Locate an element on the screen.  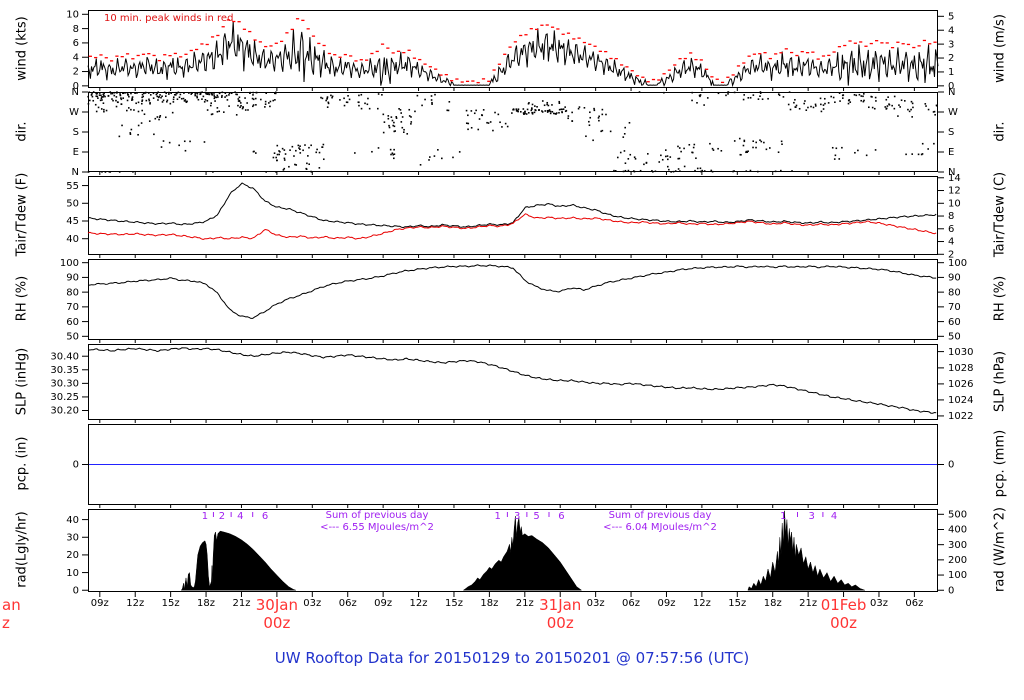
y-tick-label: 30.20 is located at coordinates (64, 411).